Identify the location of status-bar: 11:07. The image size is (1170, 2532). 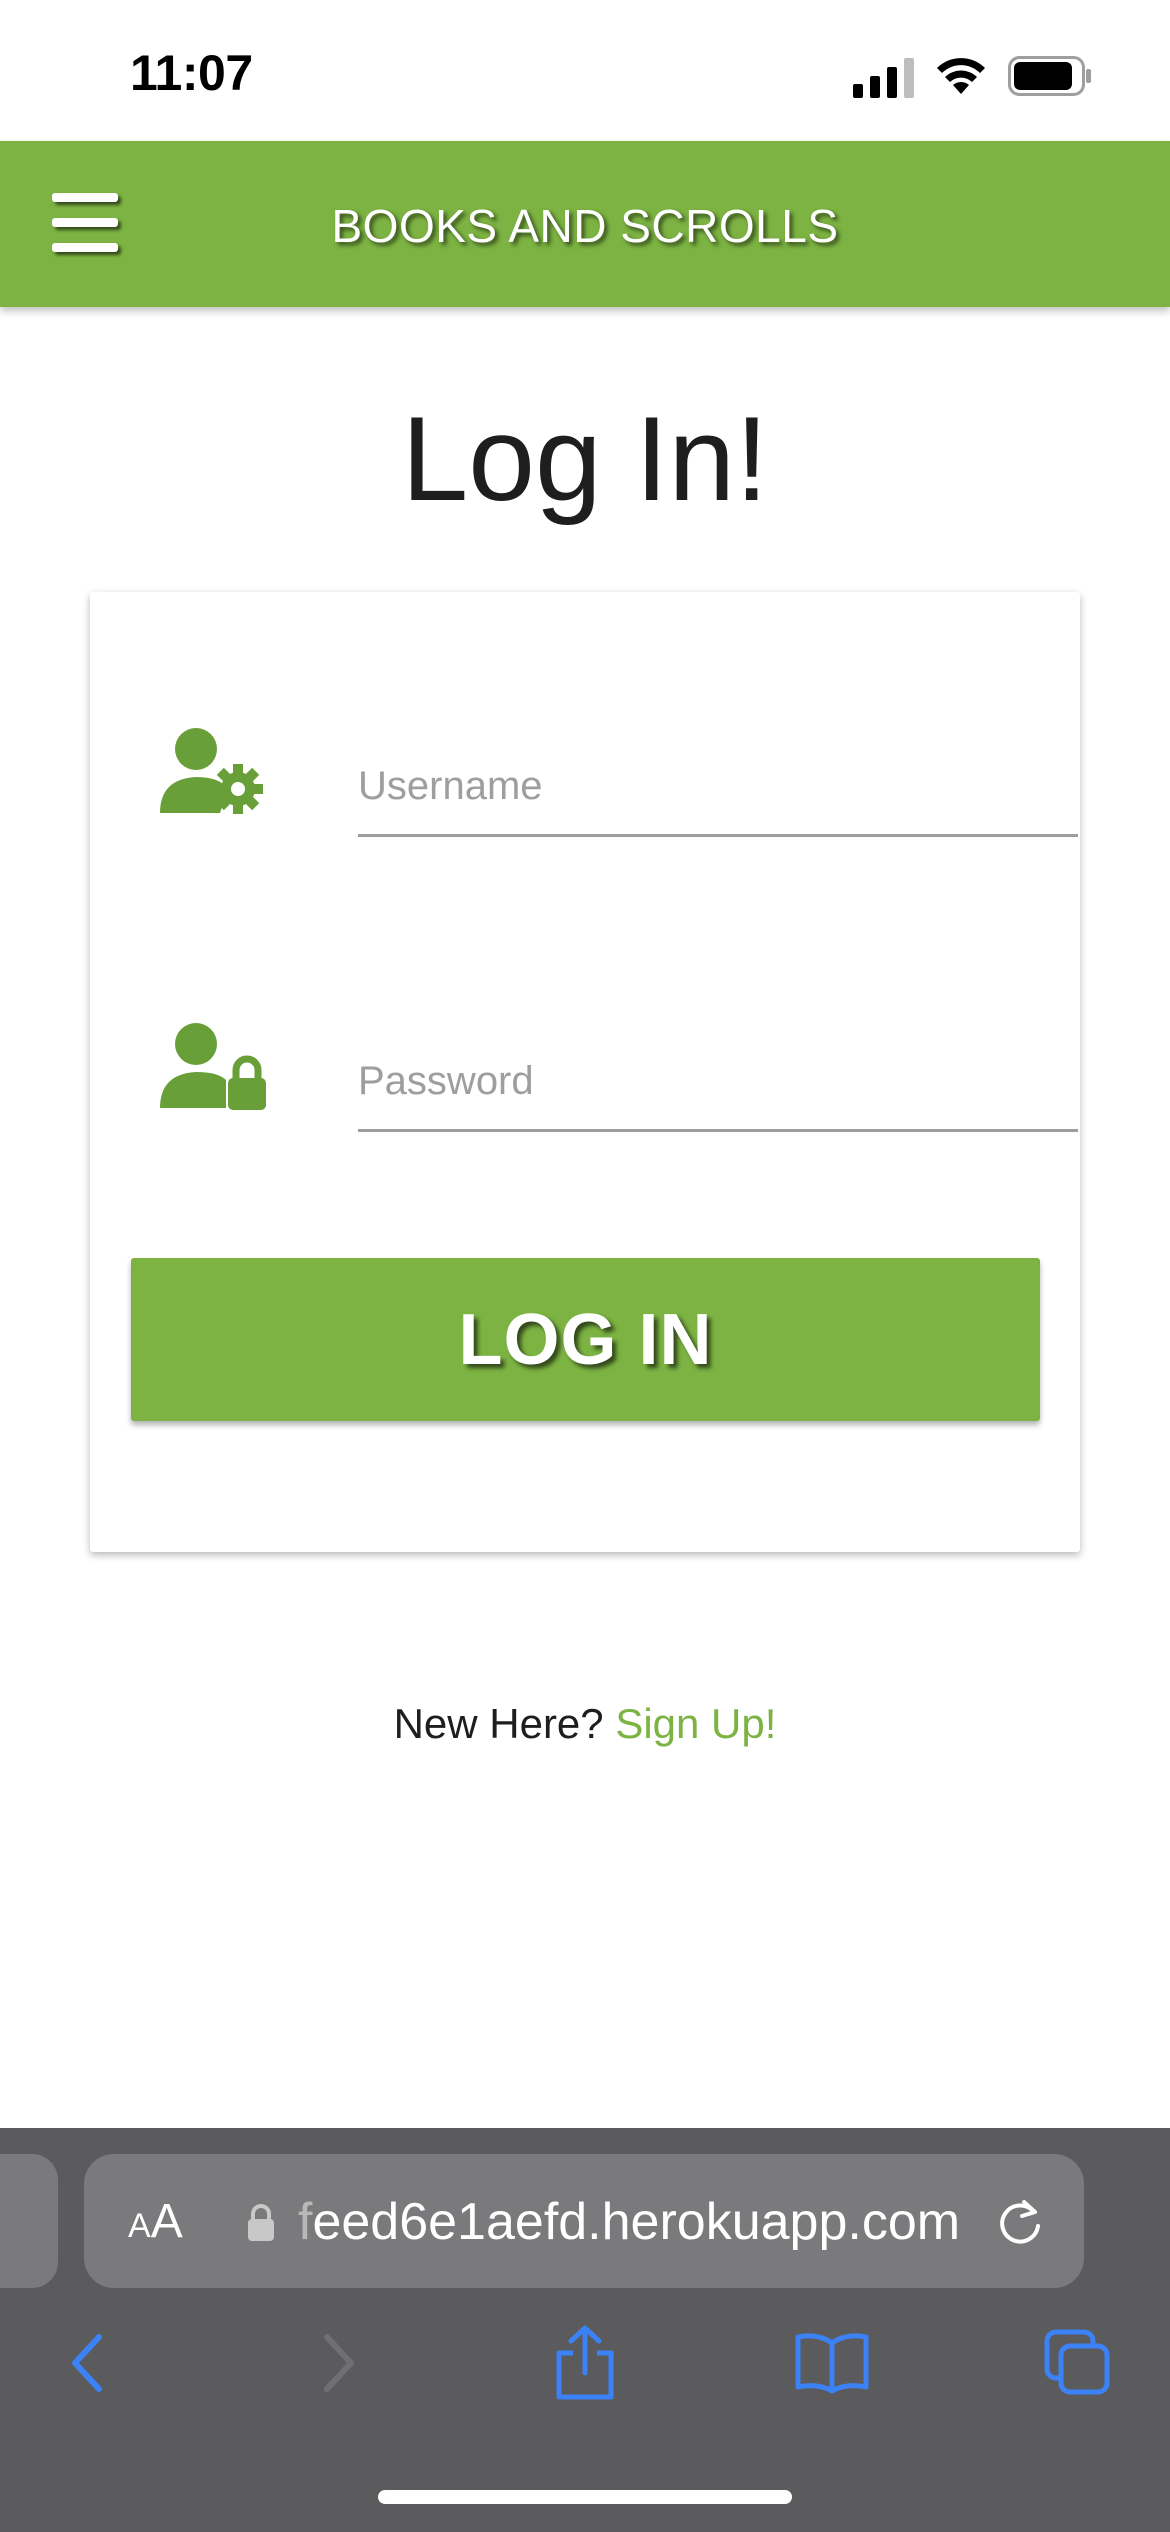
(585, 70).